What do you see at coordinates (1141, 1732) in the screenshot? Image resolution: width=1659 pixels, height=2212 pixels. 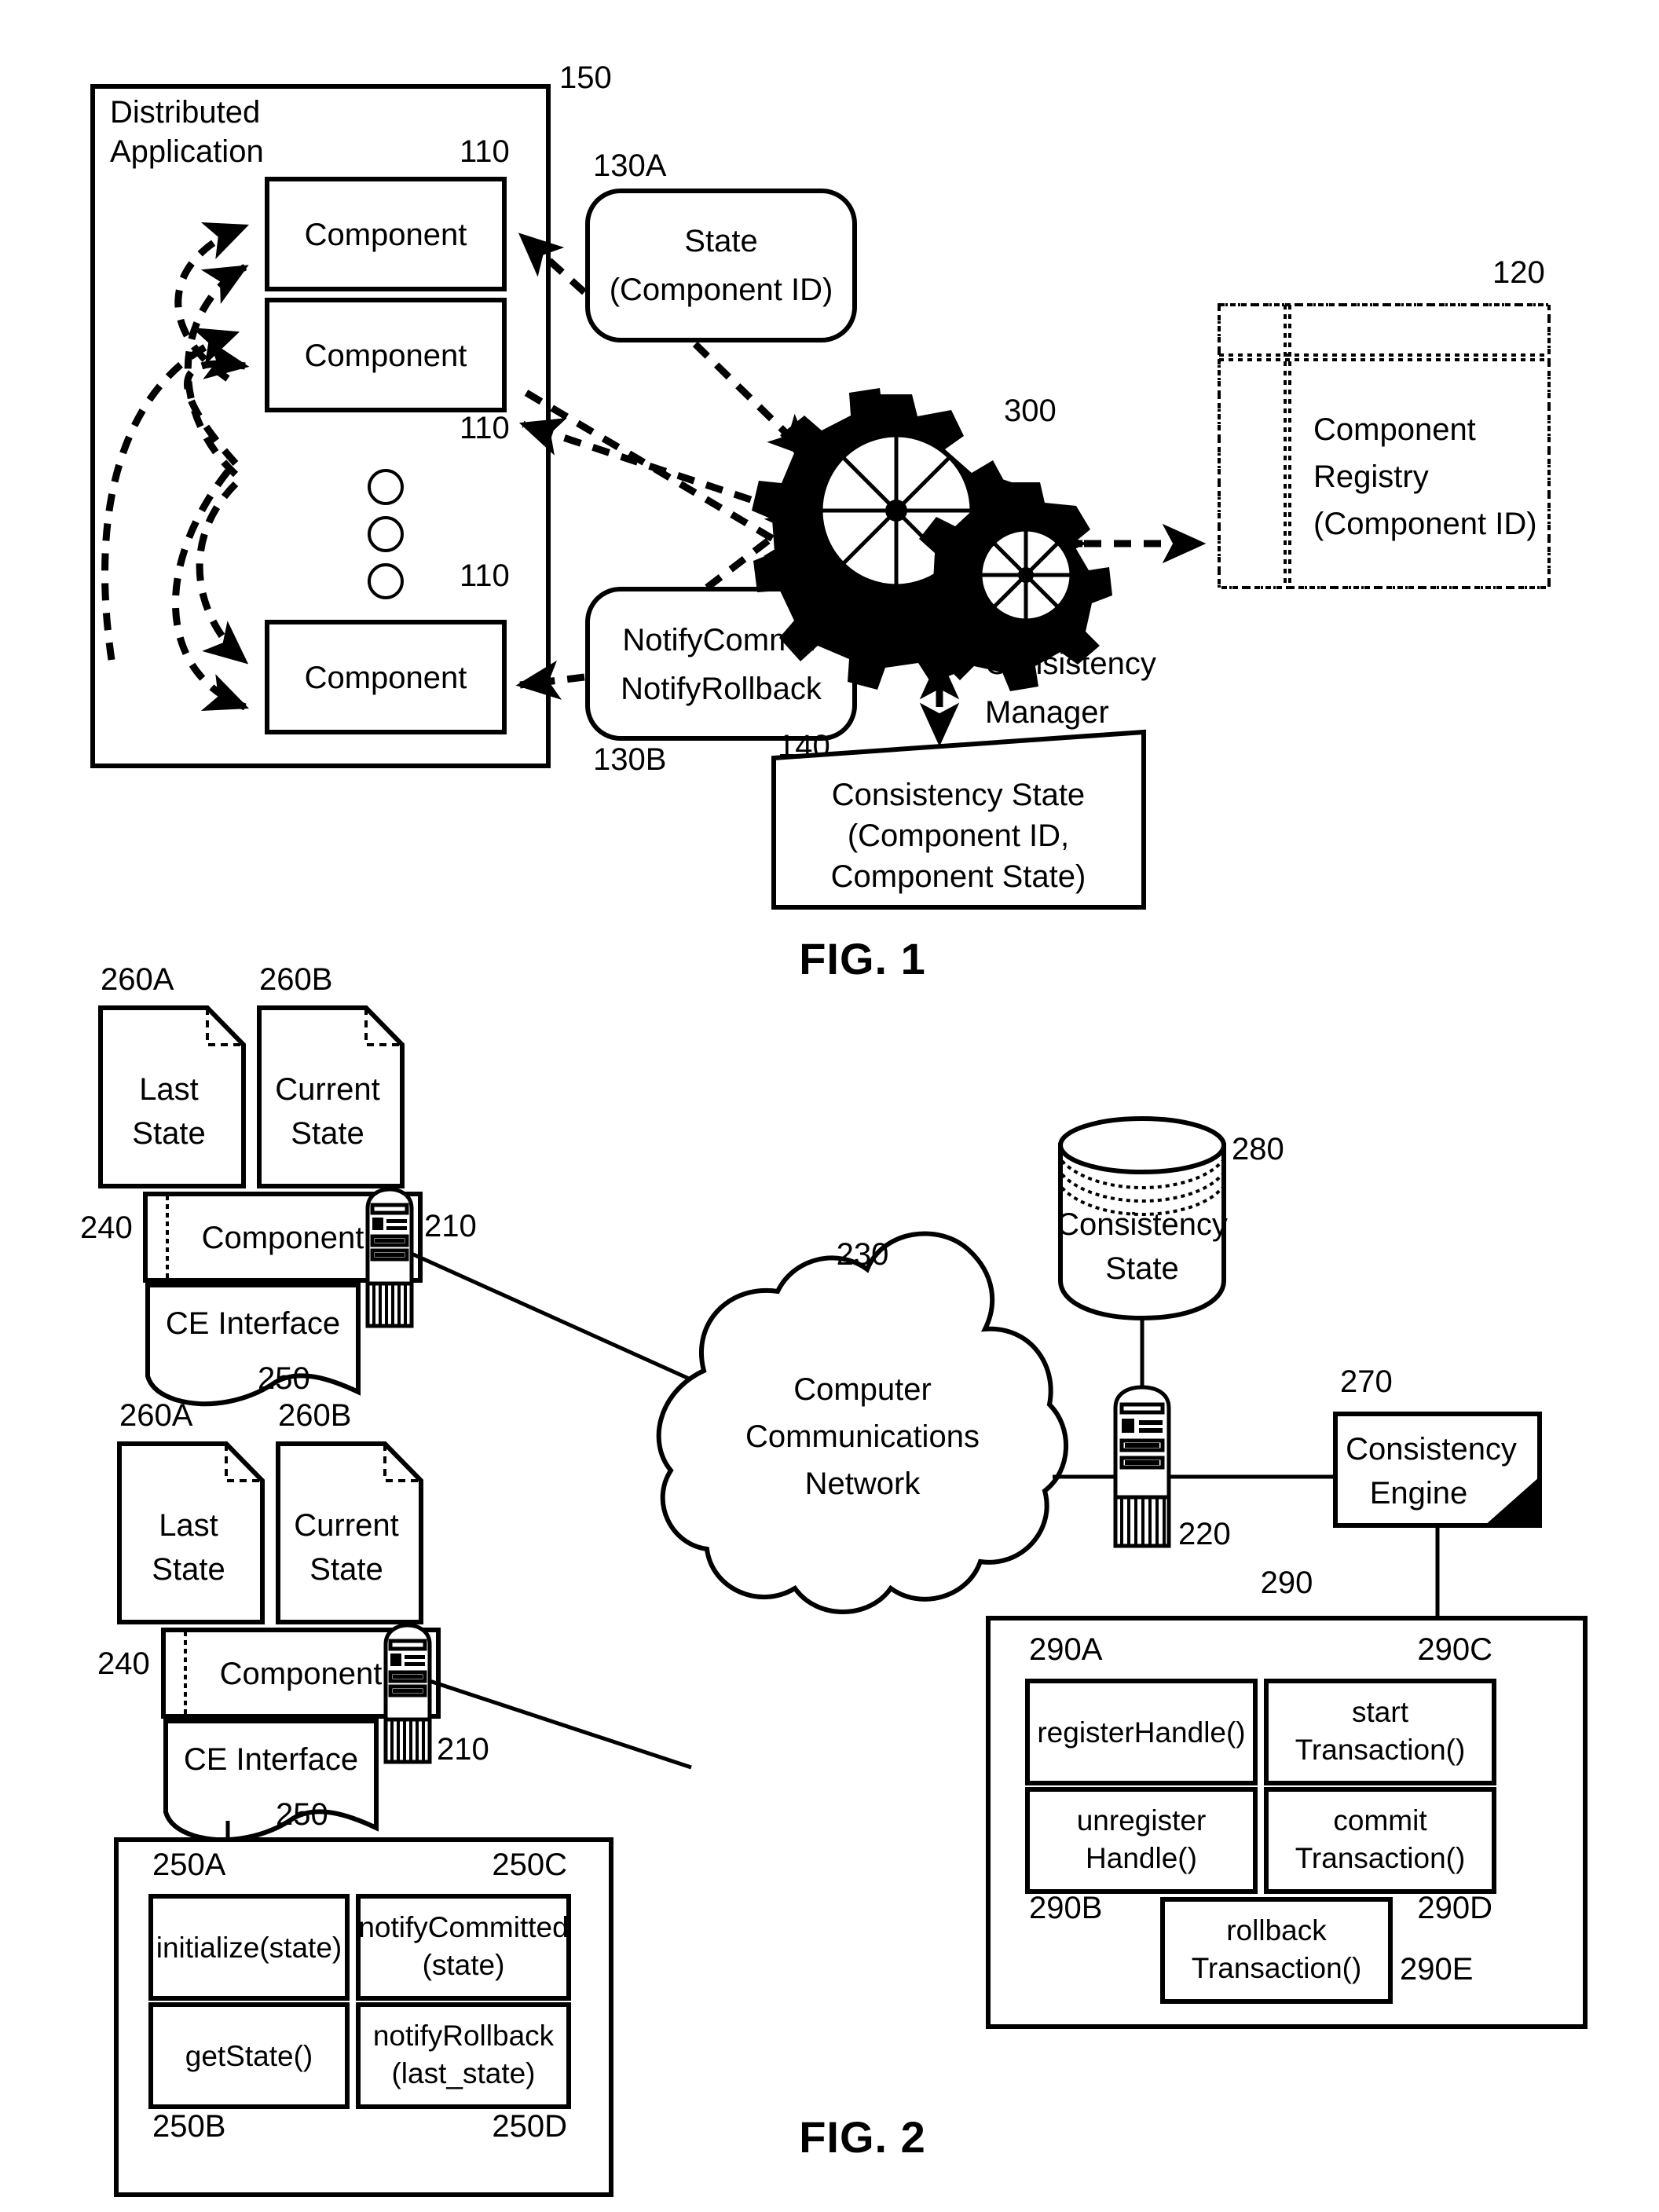 I see `api-method-registerhandle-label: registerHandle()` at bounding box center [1141, 1732].